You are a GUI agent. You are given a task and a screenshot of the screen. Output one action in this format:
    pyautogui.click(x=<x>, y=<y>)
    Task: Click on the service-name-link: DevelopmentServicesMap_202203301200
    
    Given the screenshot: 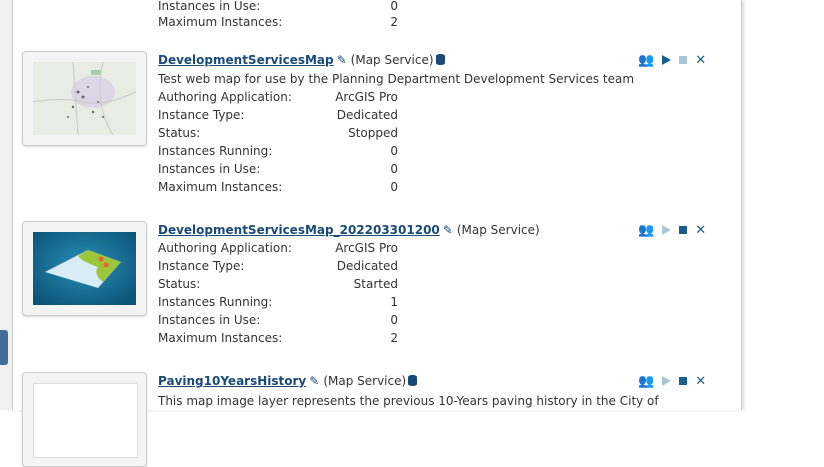 What is the action you would take?
    pyautogui.click(x=299, y=230)
    